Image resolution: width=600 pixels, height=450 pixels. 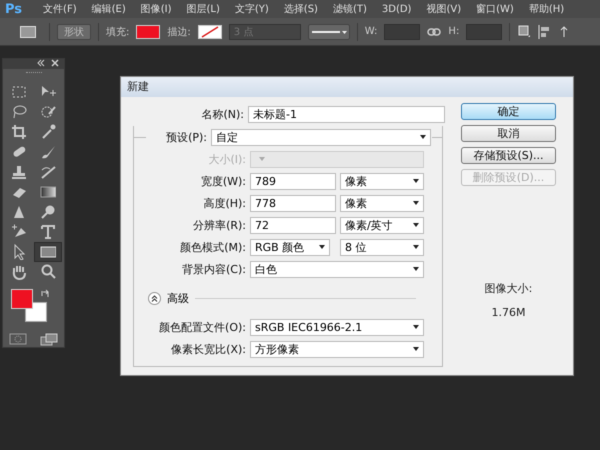 I want to click on close-icon, so click(x=55, y=63).